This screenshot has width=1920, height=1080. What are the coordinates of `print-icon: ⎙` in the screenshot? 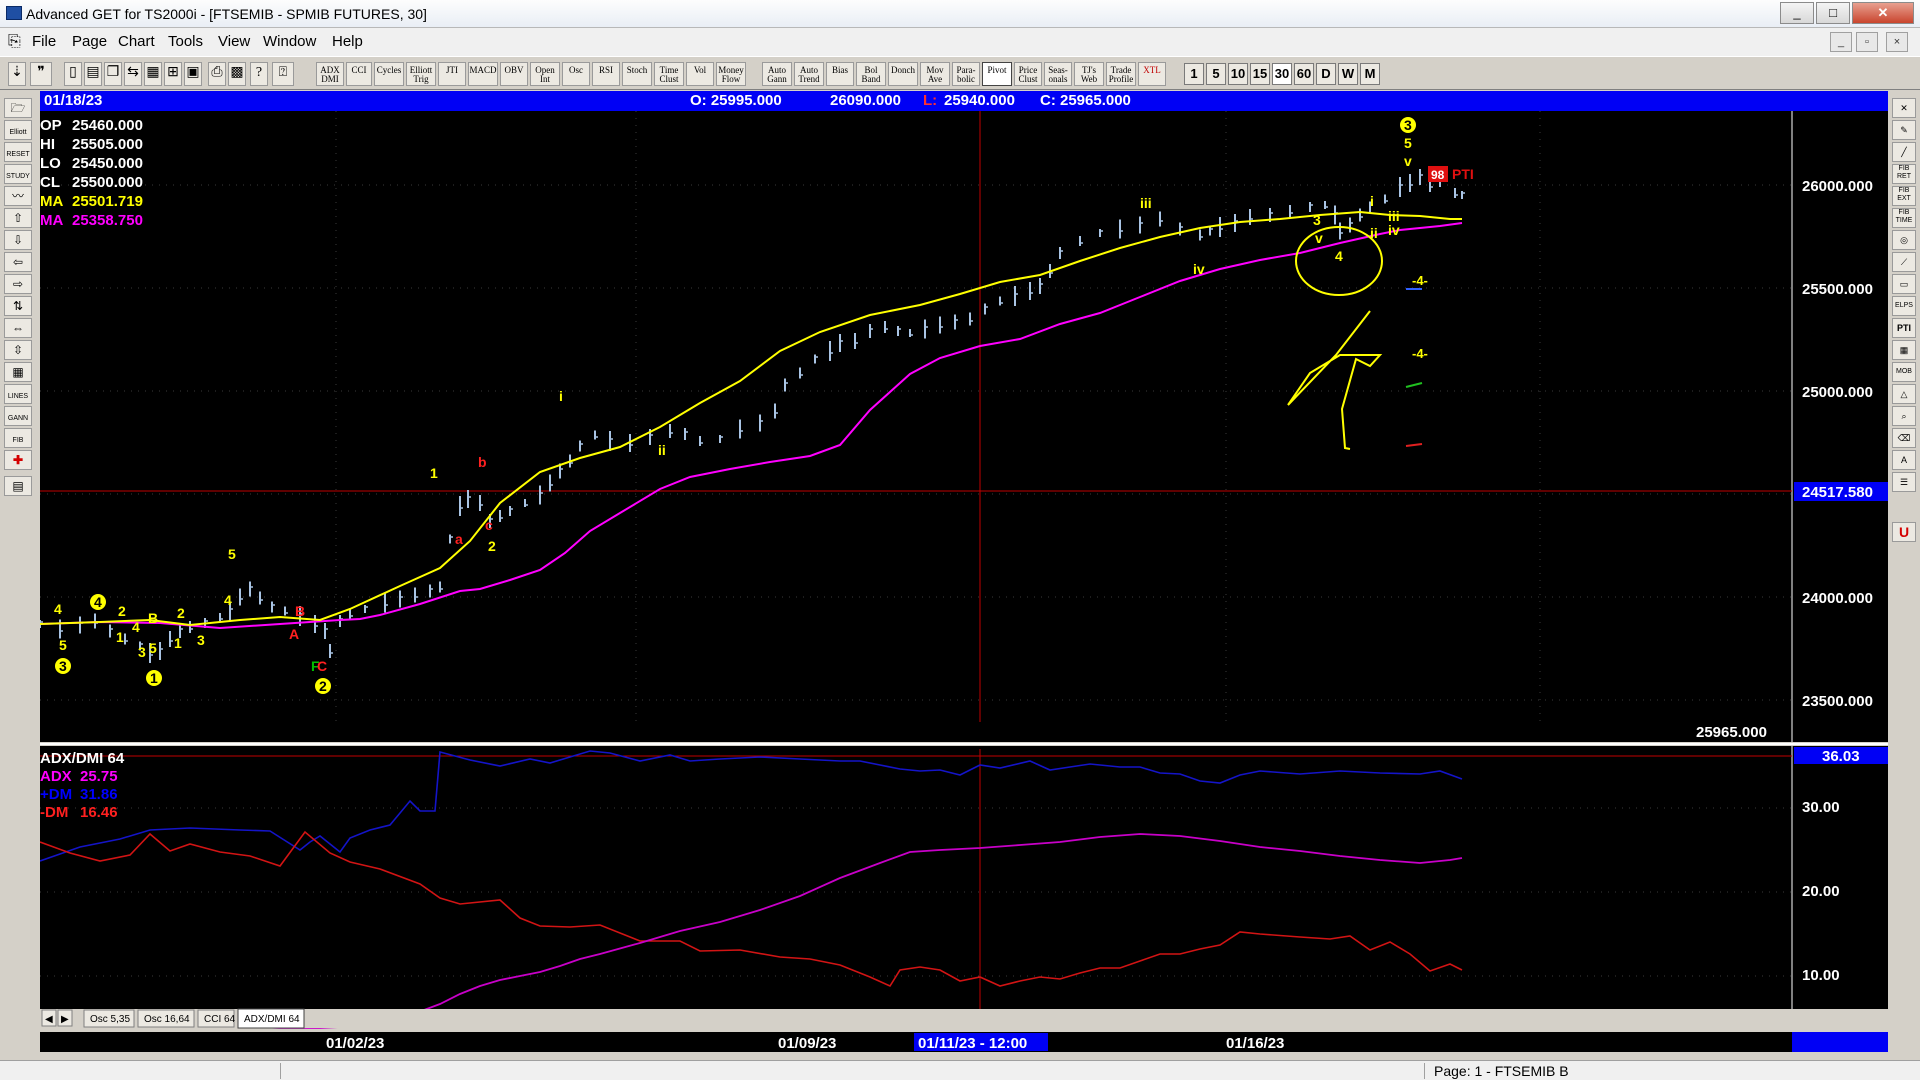 It's located at (217, 74).